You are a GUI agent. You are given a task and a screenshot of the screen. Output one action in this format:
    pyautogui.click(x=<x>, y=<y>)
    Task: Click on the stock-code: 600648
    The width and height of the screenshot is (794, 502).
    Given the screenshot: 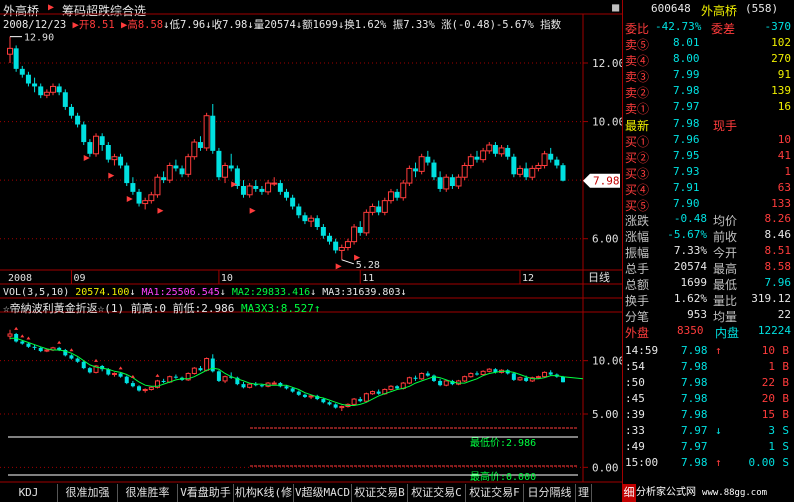 What is the action you would take?
    pyautogui.click(x=671, y=8)
    